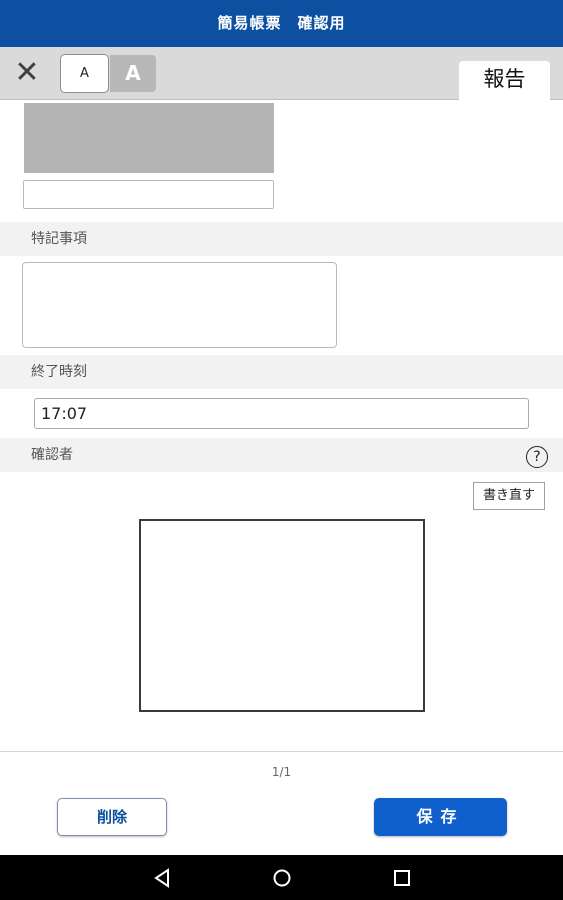  What do you see at coordinates (281, 239) in the screenshot?
I see `notes-section-header: 特記事項` at bounding box center [281, 239].